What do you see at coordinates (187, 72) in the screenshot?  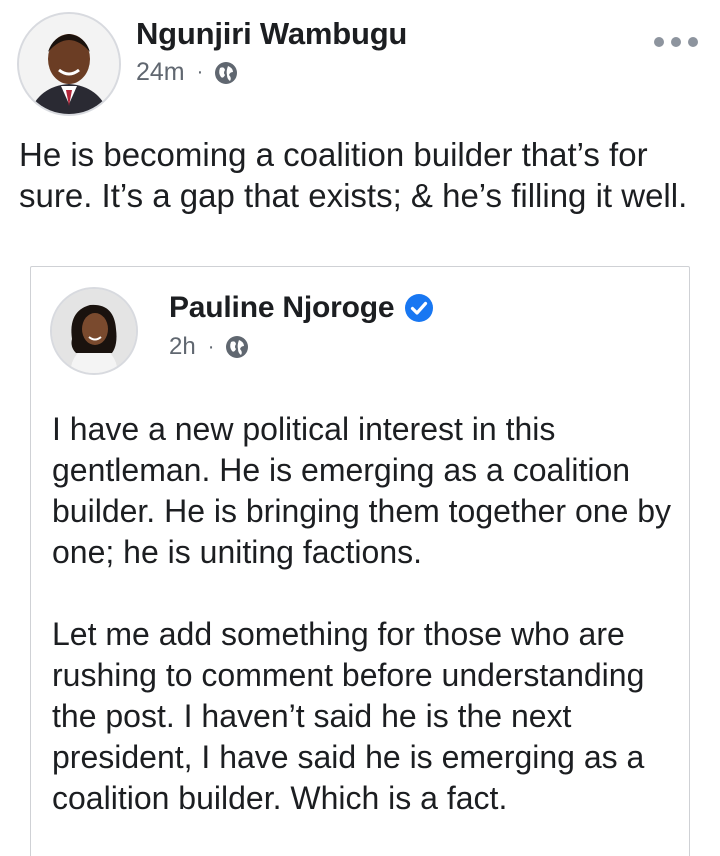 I see `post-meta: 24m ·` at bounding box center [187, 72].